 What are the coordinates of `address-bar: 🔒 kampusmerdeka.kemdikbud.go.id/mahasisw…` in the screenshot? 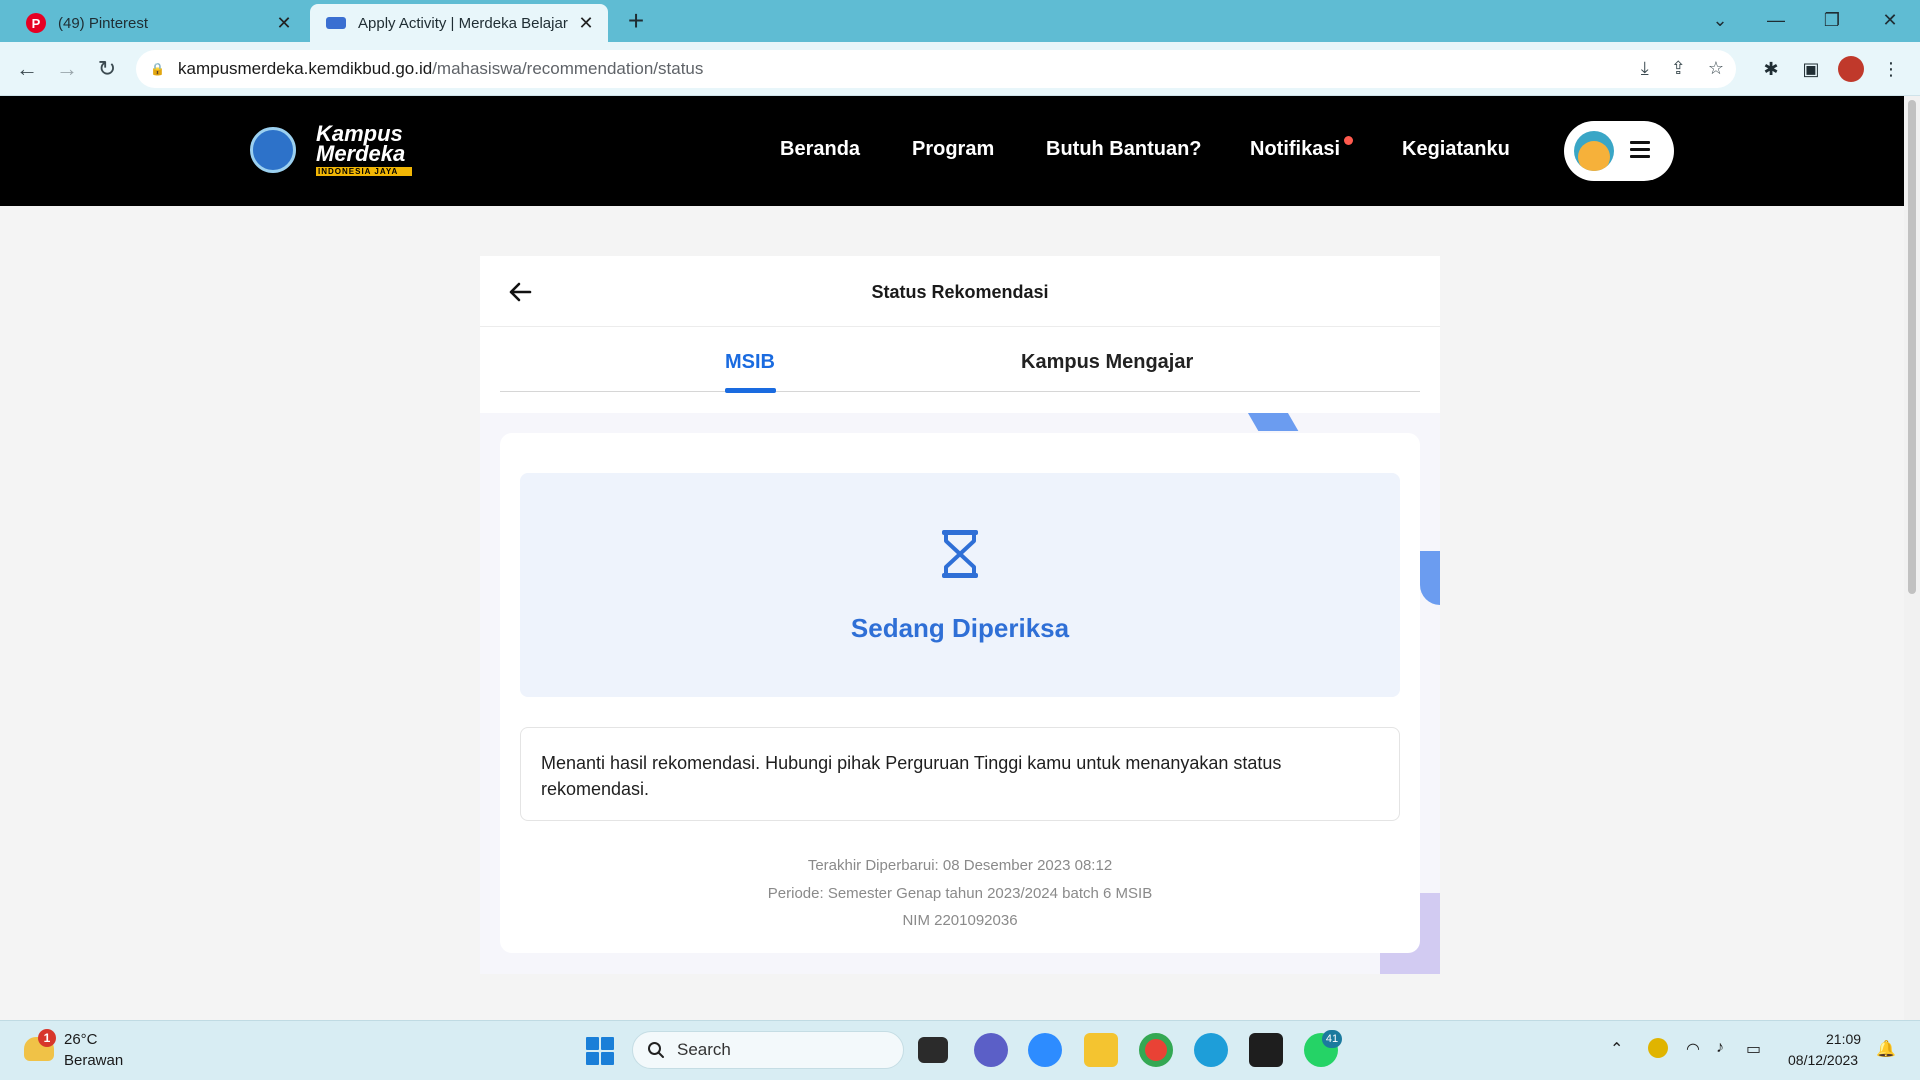 It's located at (936, 69).